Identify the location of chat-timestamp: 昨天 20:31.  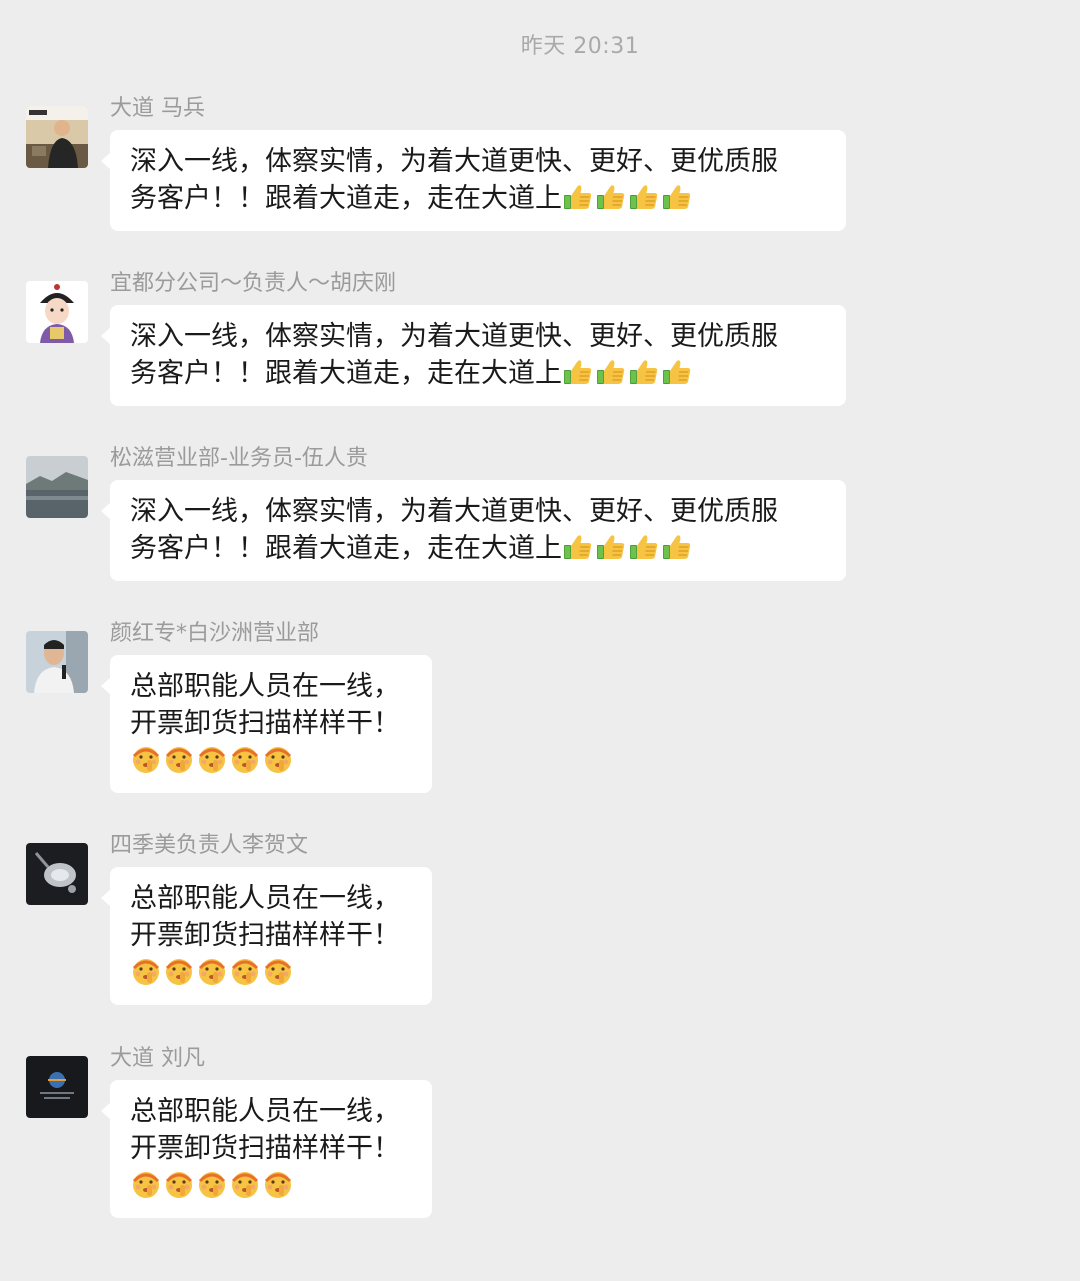
(580, 46).